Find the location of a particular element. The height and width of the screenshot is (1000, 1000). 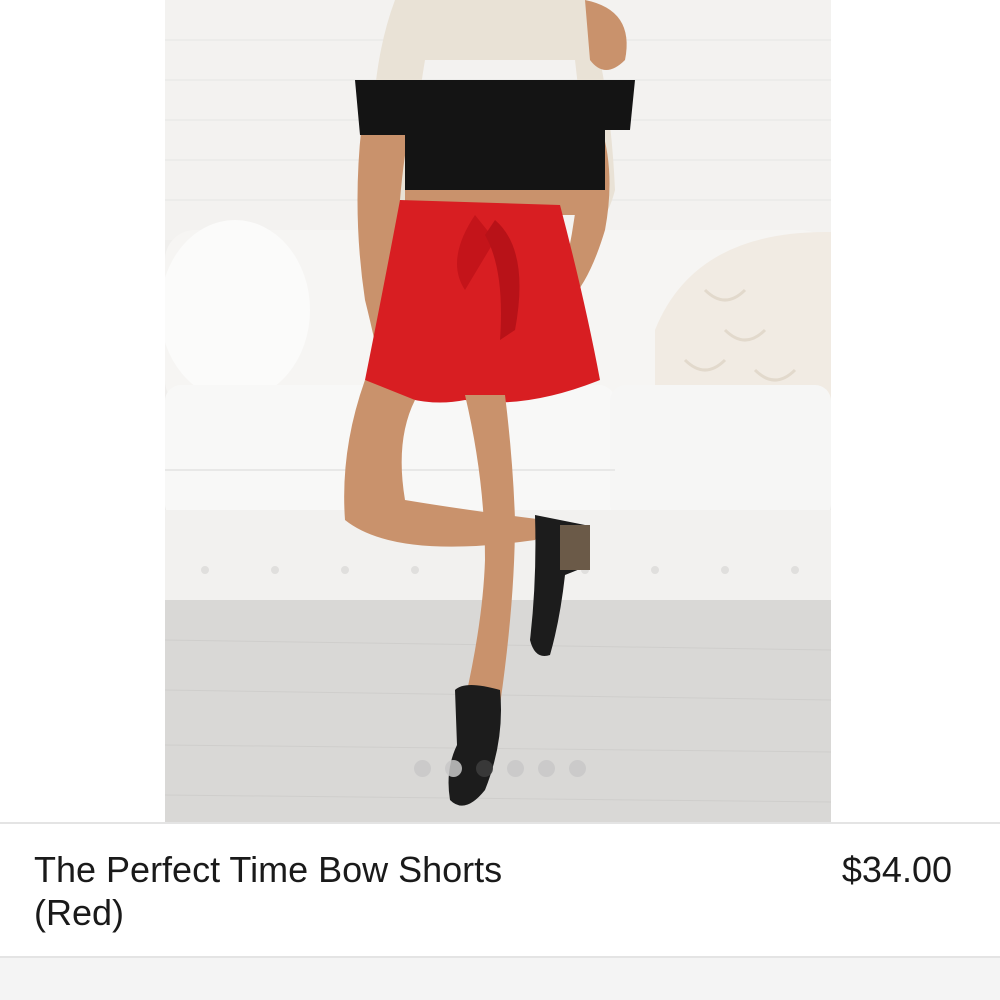

product-info-bar: The Perfect Time Bow Shorts (Red) $34.00 is located at coordinates (500, 889).